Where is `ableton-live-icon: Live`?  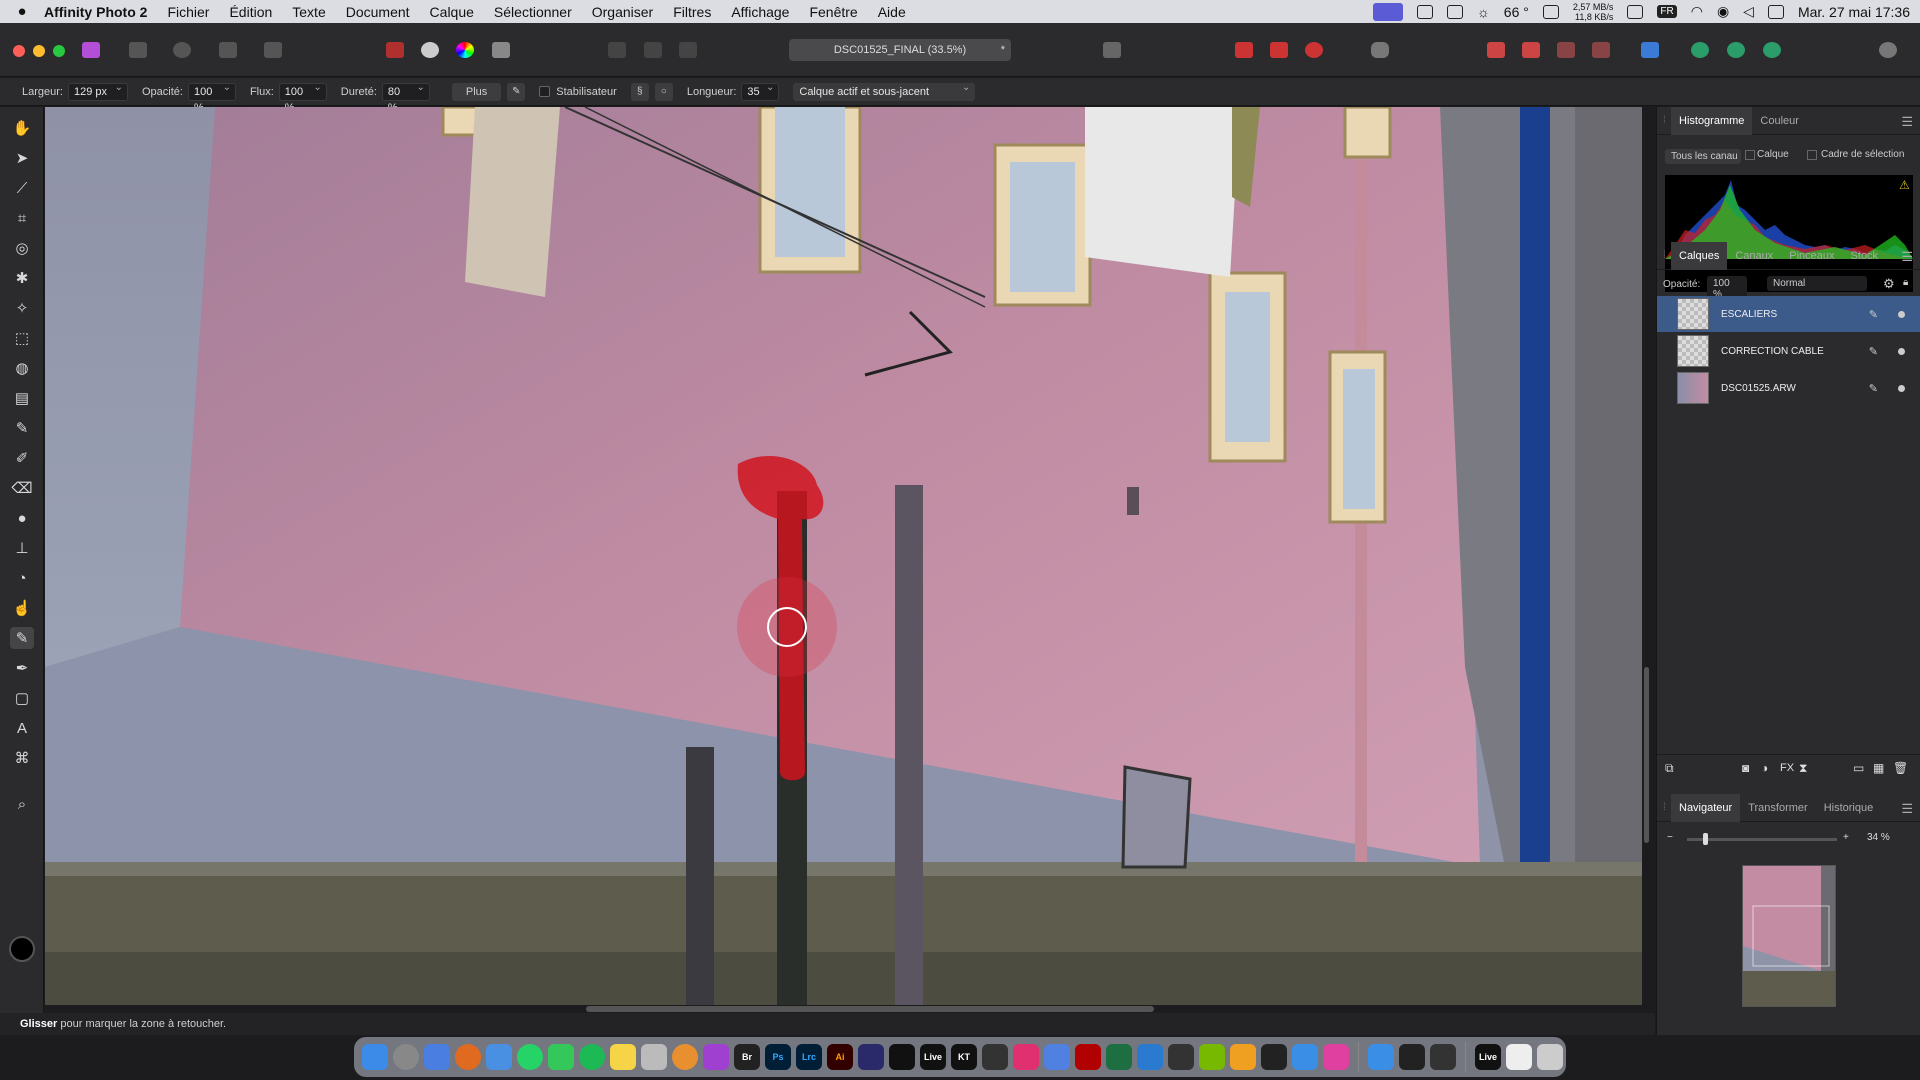
ableton-live-icon: Live is located at coordinates (933, 1057).